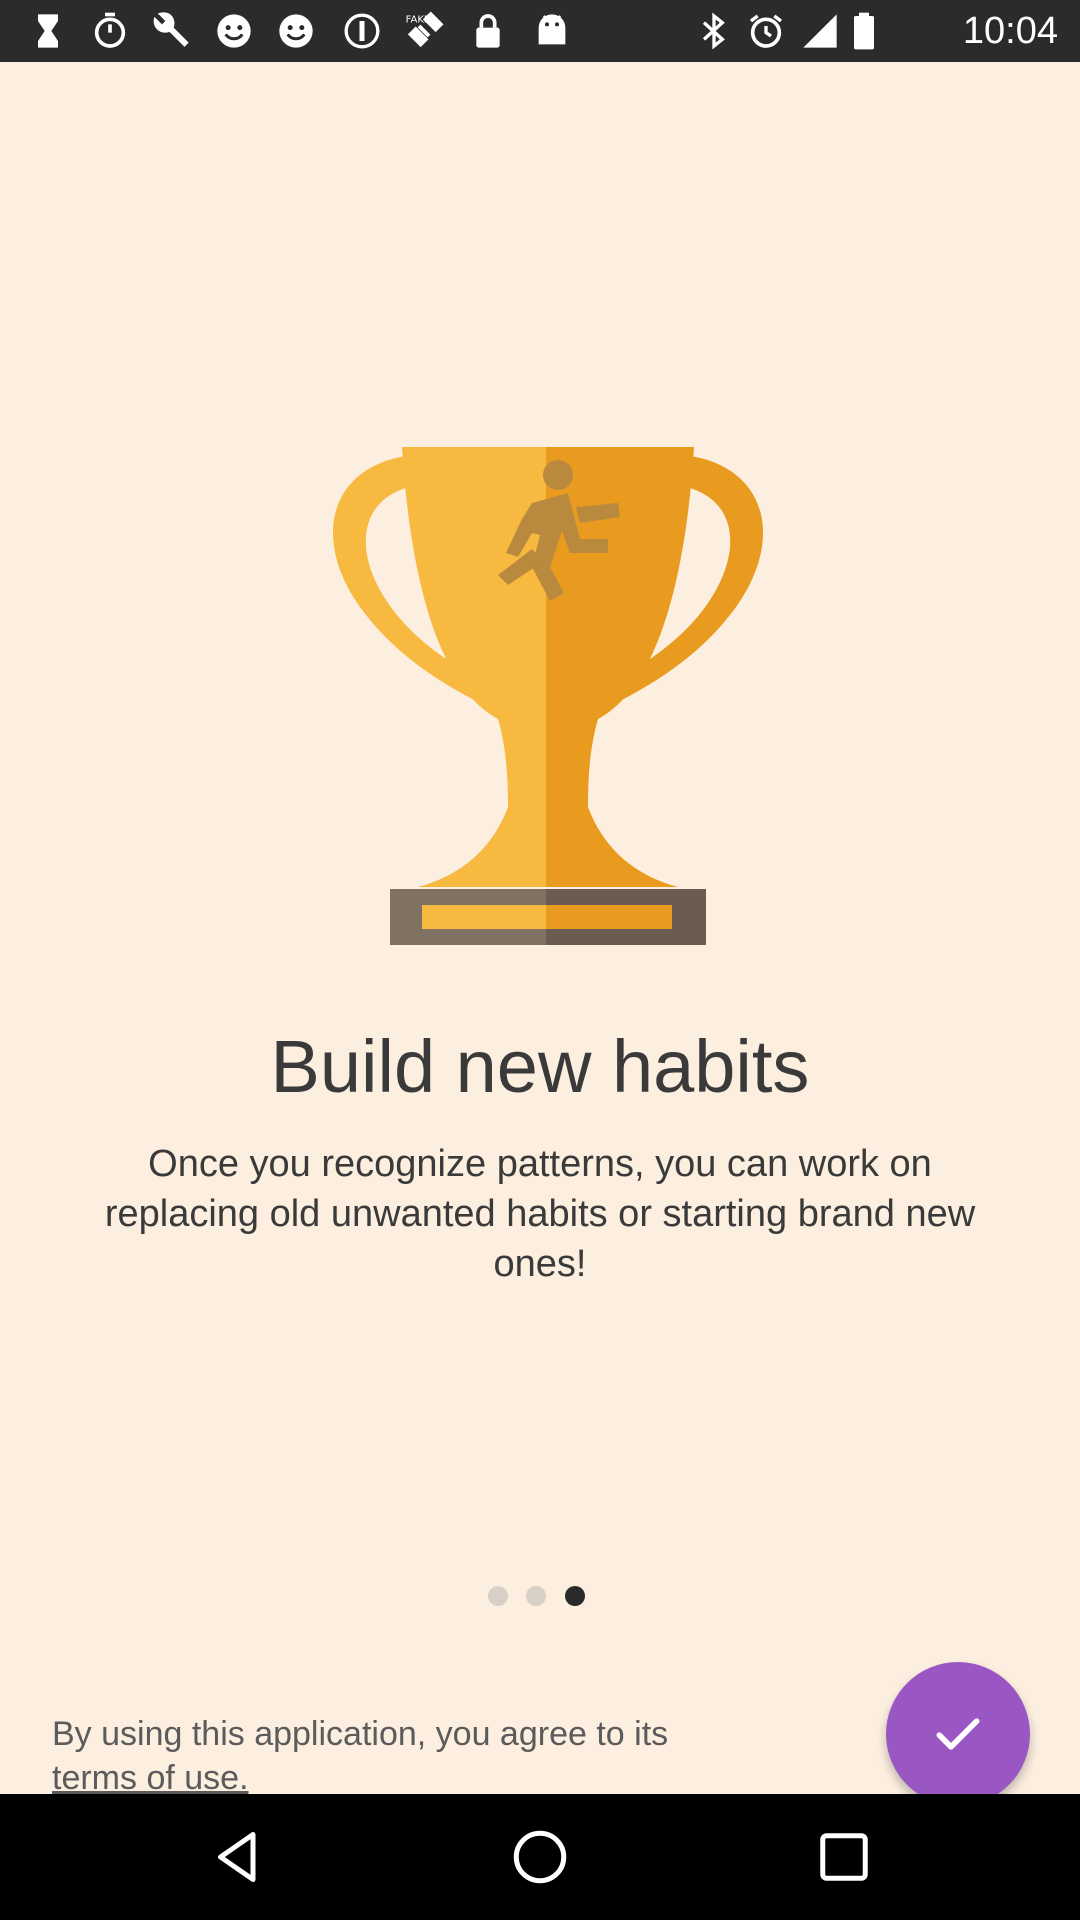  What do you see at coordinates (540, 1066) in the screenshot?
I see `page-title: Build new habits` at bounding box center [540, 1066].